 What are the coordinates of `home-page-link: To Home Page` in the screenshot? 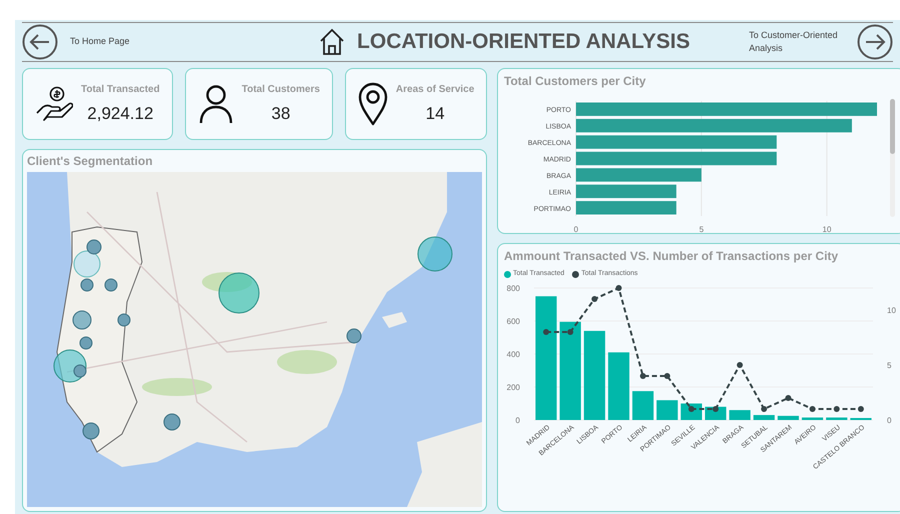 It's located at (165, 42).